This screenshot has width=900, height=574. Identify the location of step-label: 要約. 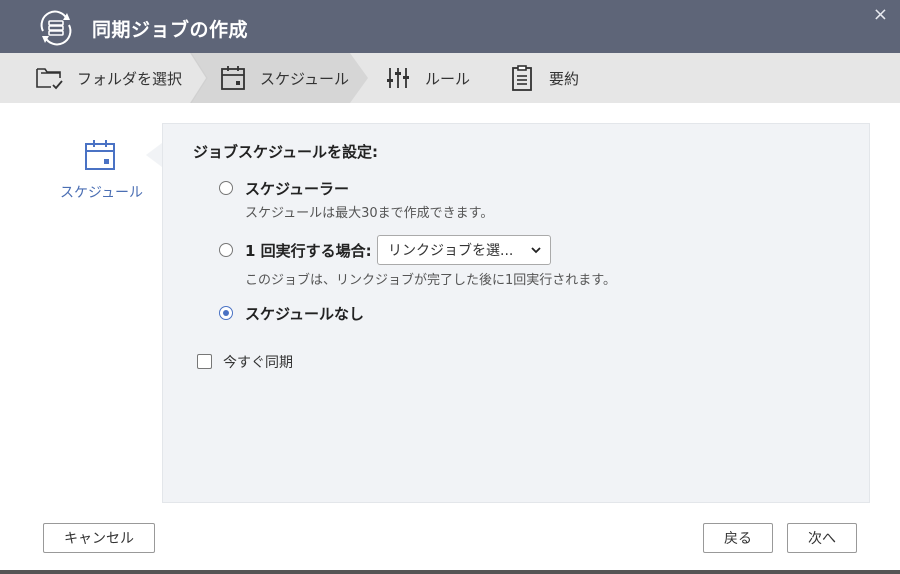
(564, 78).